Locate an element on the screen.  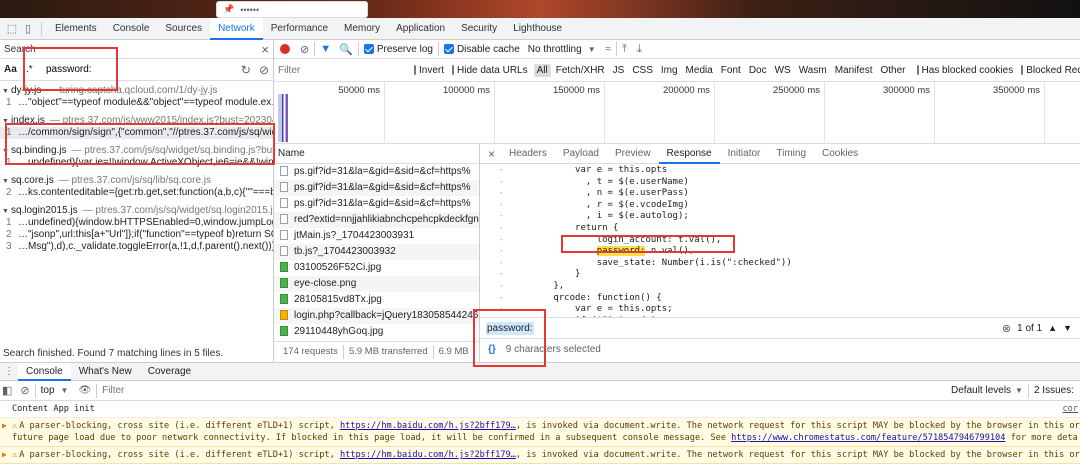
console-filter-input is located at coordinates (352, 390).